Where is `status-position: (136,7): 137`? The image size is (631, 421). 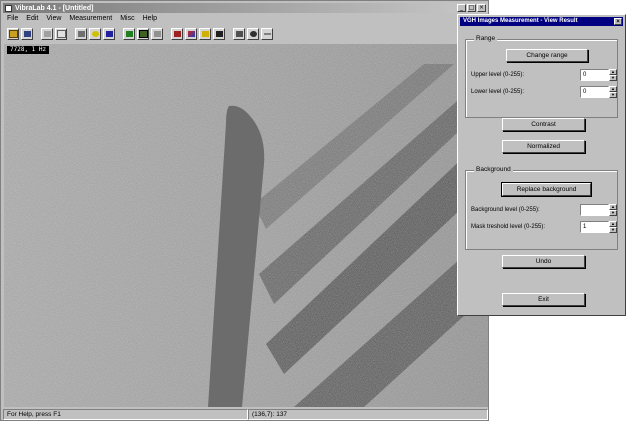
status-position: (136,7): 137 is located at coordinates (368, 414).